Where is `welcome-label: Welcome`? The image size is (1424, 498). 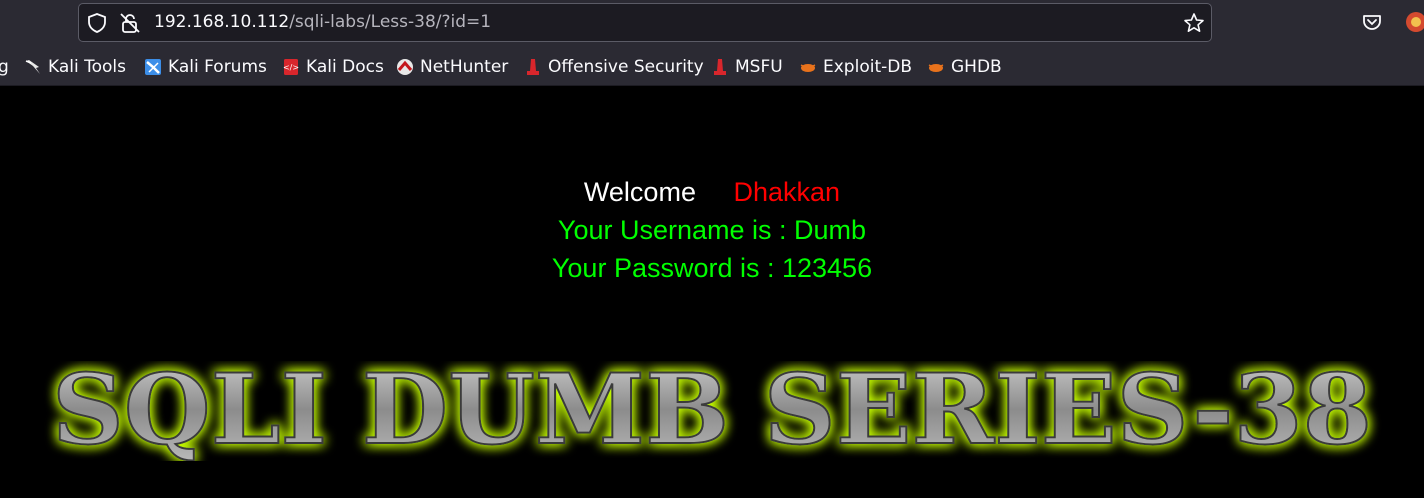 welcome-label: Welcome is located at coordinates (639, 192).